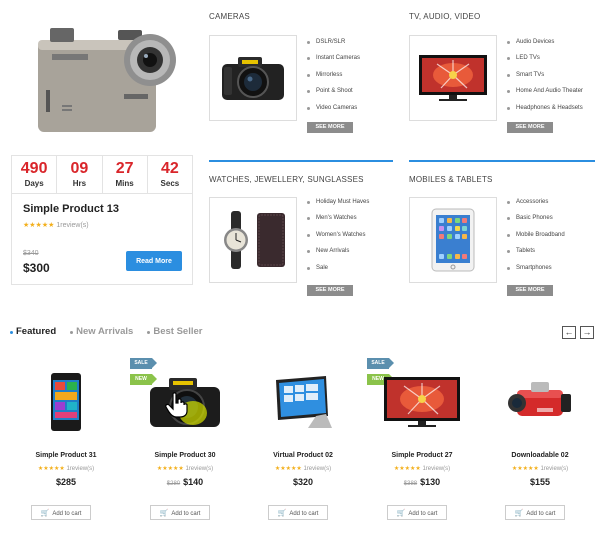  I want to click on category-link: Mirrorless, so click(333, 75).